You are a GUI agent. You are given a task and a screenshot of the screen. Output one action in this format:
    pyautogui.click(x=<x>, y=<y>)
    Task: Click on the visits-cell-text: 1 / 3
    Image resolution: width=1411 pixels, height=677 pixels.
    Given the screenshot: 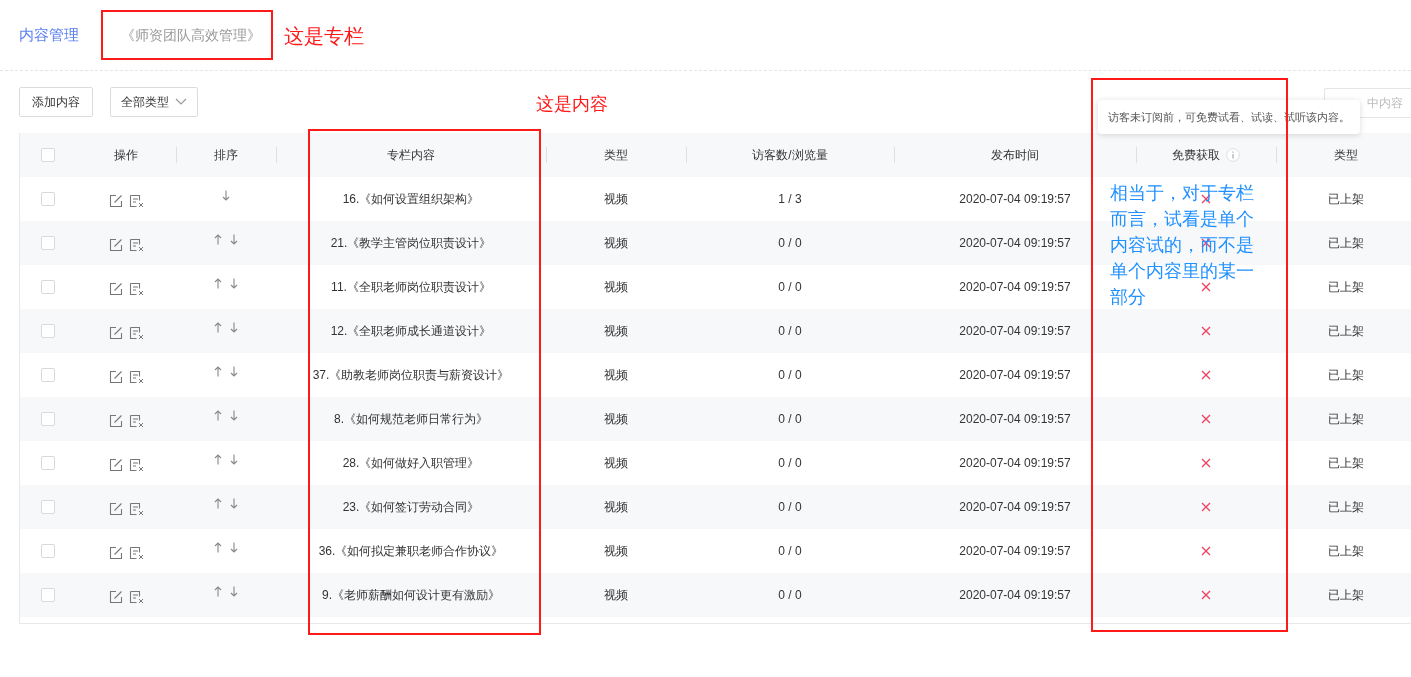 What is the action you would take?
    pyautogui.click(x=790, y=199)
    